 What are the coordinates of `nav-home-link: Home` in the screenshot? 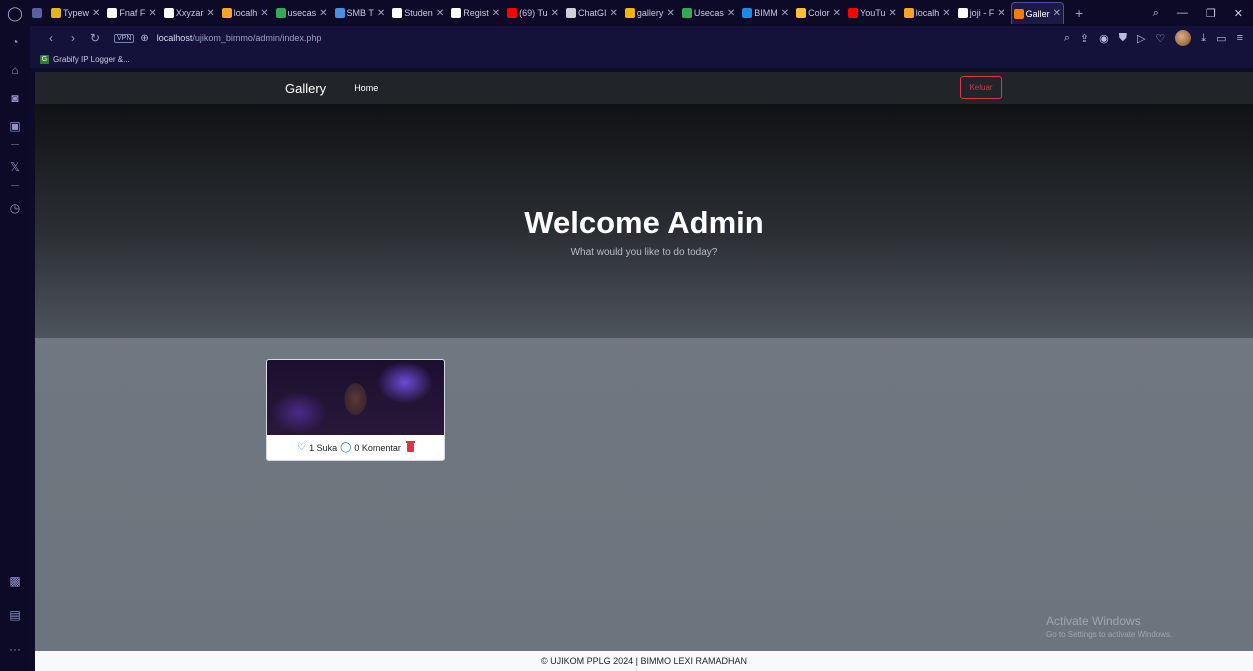 It's located at (366, 88).